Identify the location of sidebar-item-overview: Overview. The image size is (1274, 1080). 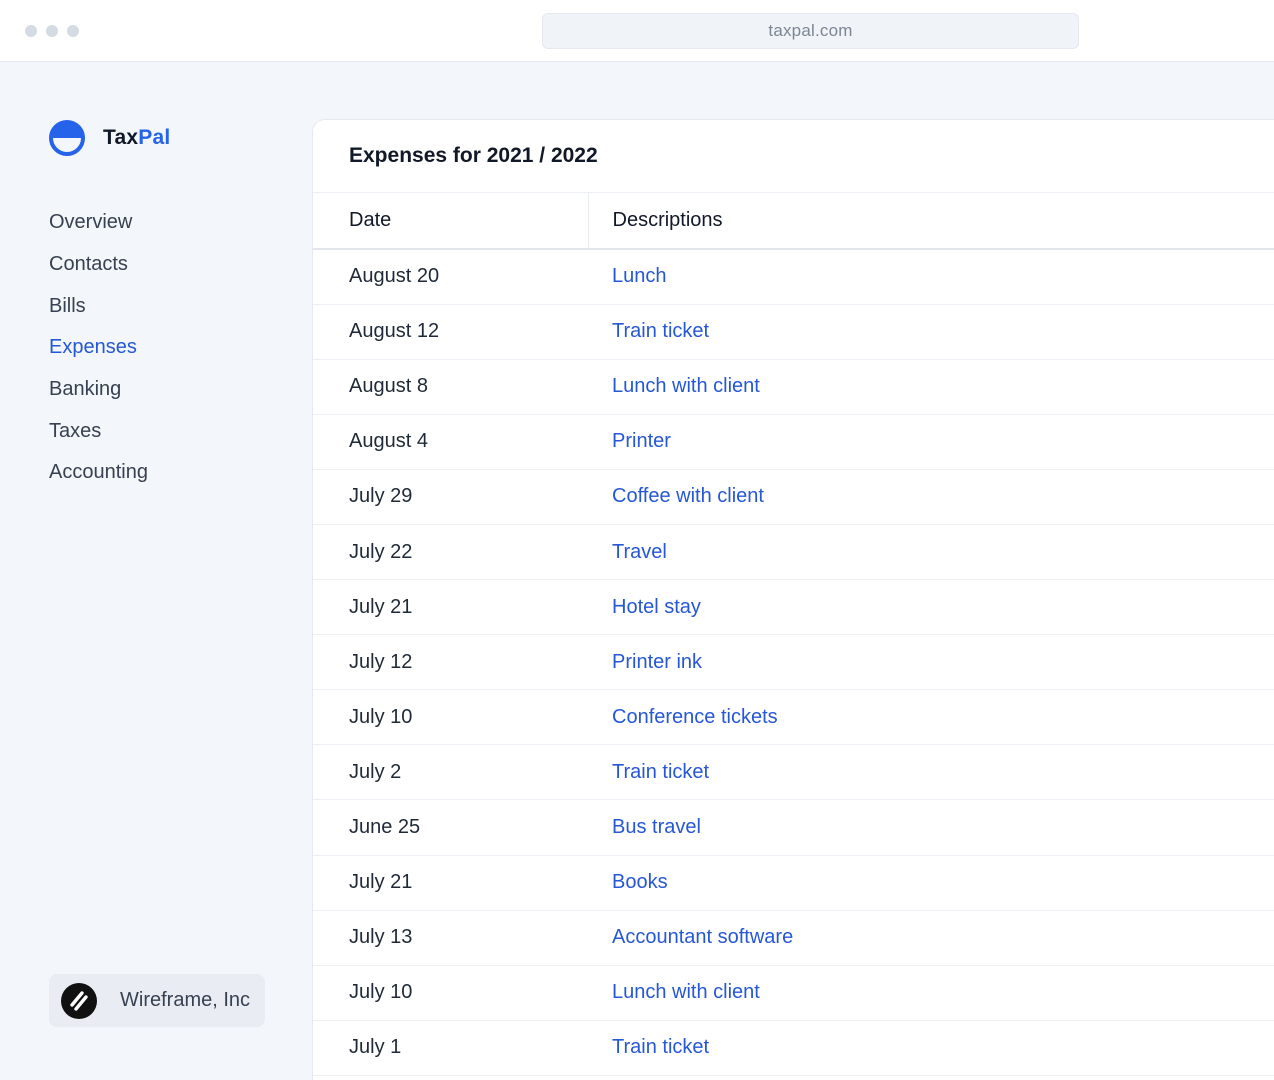
(98, 223).